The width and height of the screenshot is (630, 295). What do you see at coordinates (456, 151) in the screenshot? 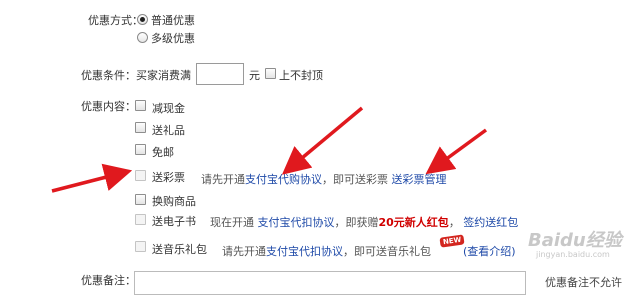
I see `arrow-right` at bounding box center [456, 151].